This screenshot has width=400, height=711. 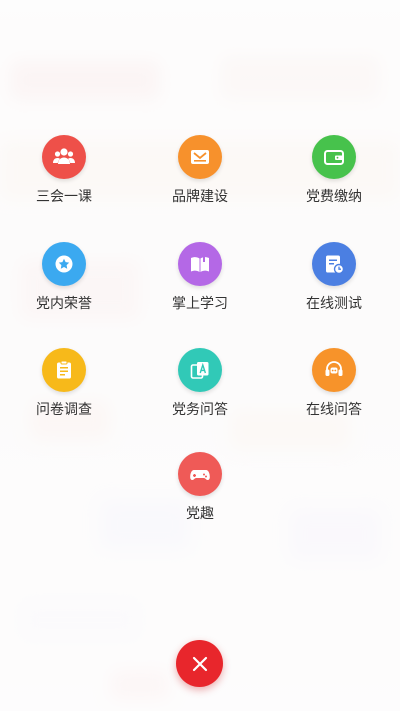 I want to click on clipboard-icon, so click(x=64, y=370).